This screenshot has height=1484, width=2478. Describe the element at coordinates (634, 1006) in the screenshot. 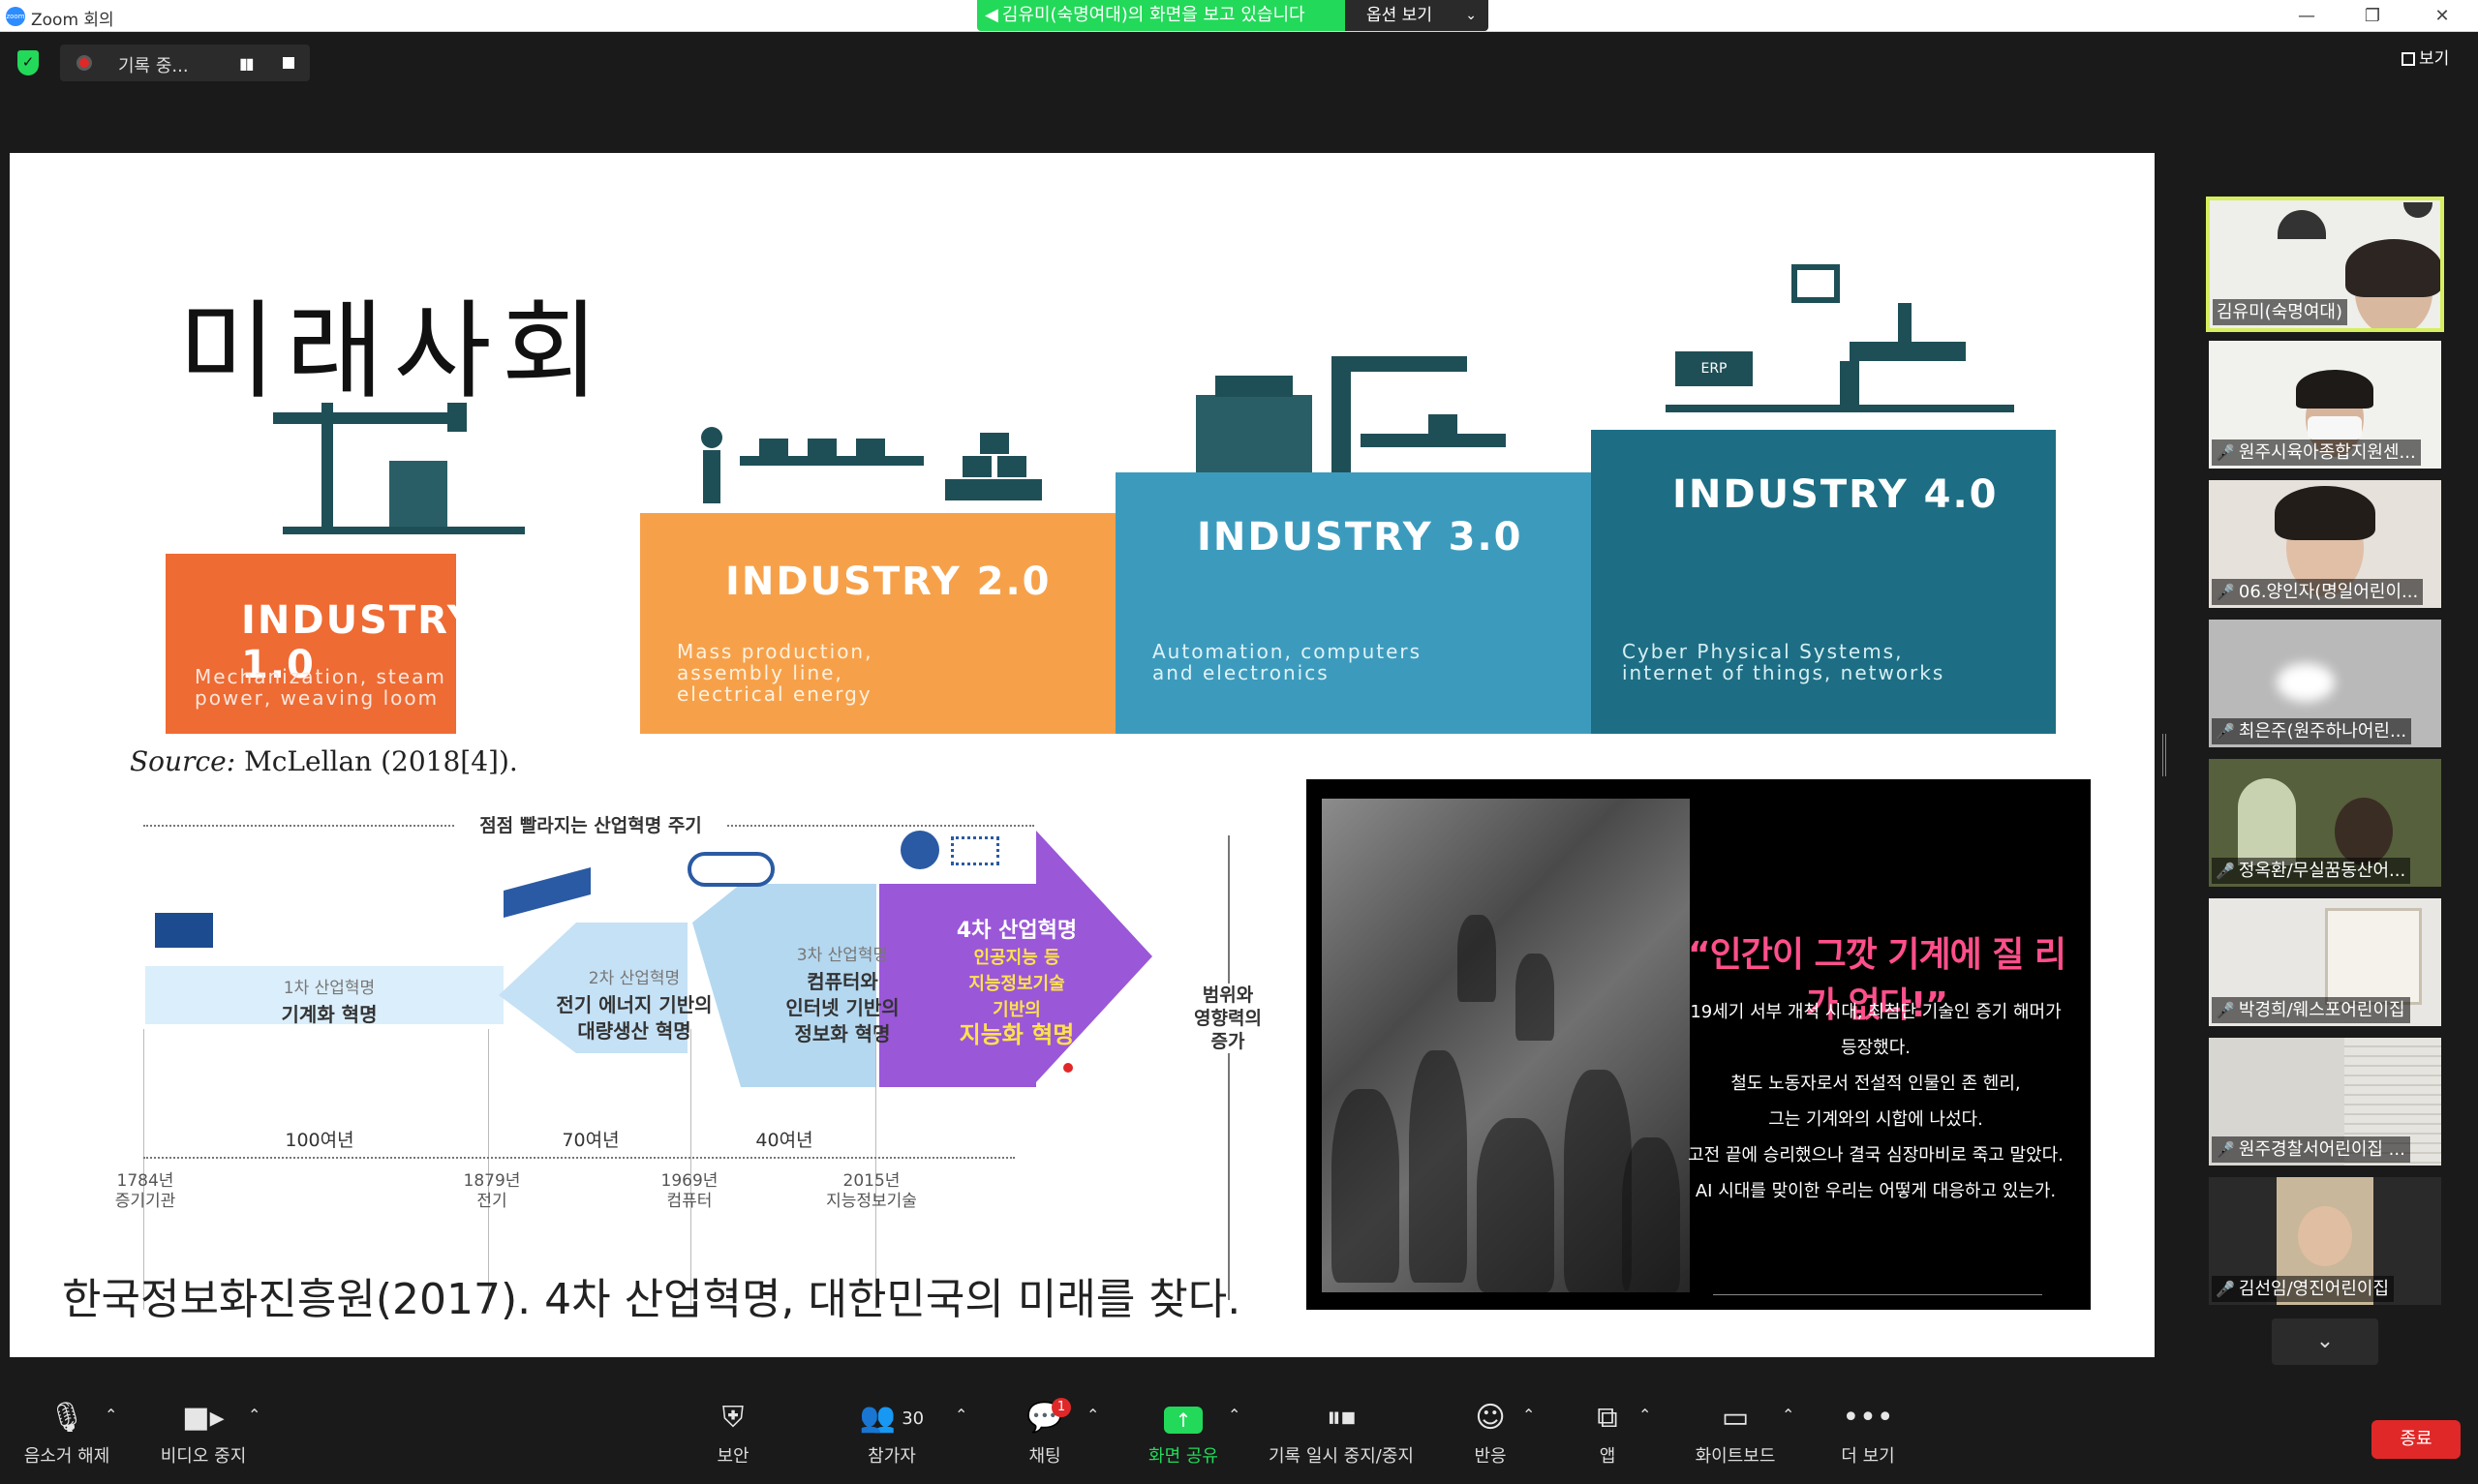

I see `arrow-2-text: 2차 산업혁명 전기 에너지 기반의 대량생산 혁명` at that location.